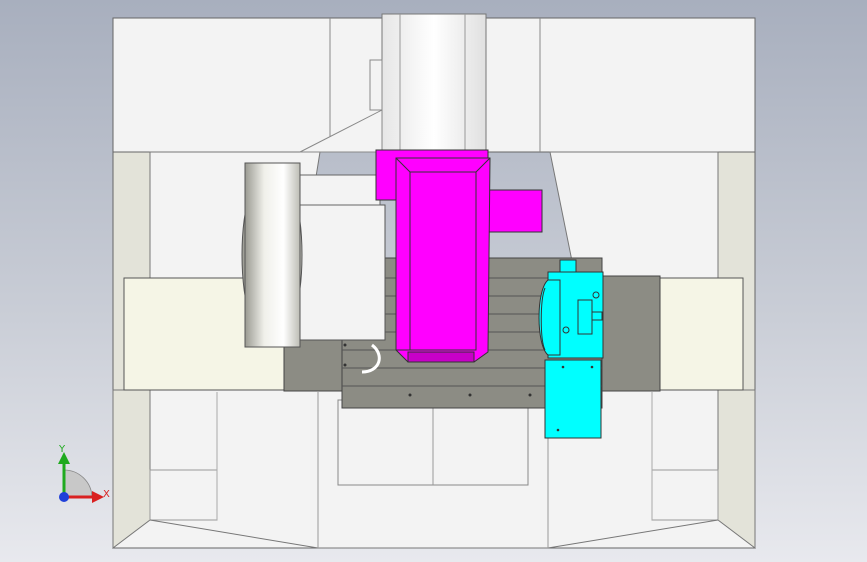 This screenshot has width=867, height=562. Describe the element at coordinates (443, 261) in the screenshot. I see `spindle-ram-face` at that location.